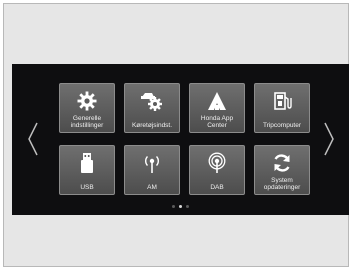 This screenshot has width=353, height=270. I want to click on tile-vehicle-settings: Køretøjsindst., so click(152, 108).